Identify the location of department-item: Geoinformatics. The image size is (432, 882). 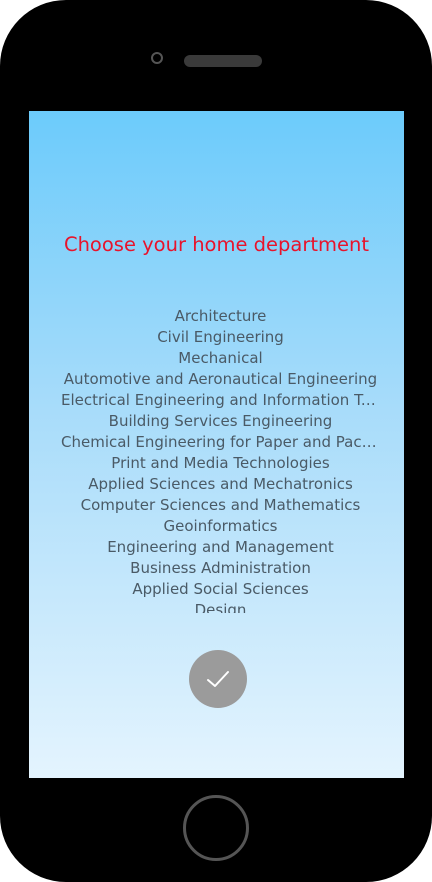
(216, 526).